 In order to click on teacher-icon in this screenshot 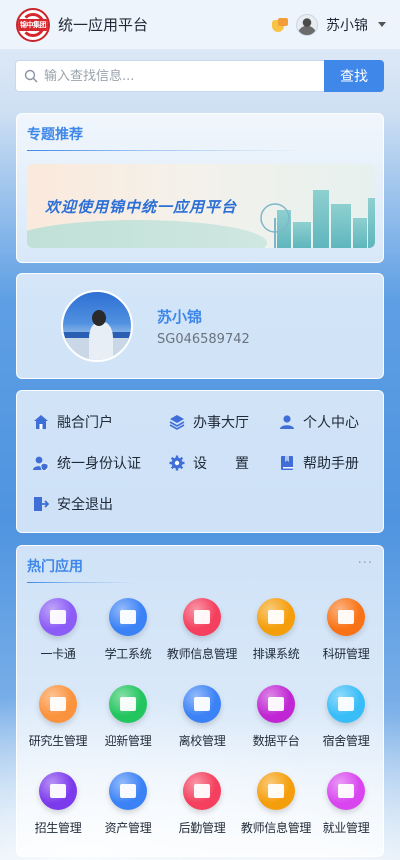, I will do `click(276, 791)`.